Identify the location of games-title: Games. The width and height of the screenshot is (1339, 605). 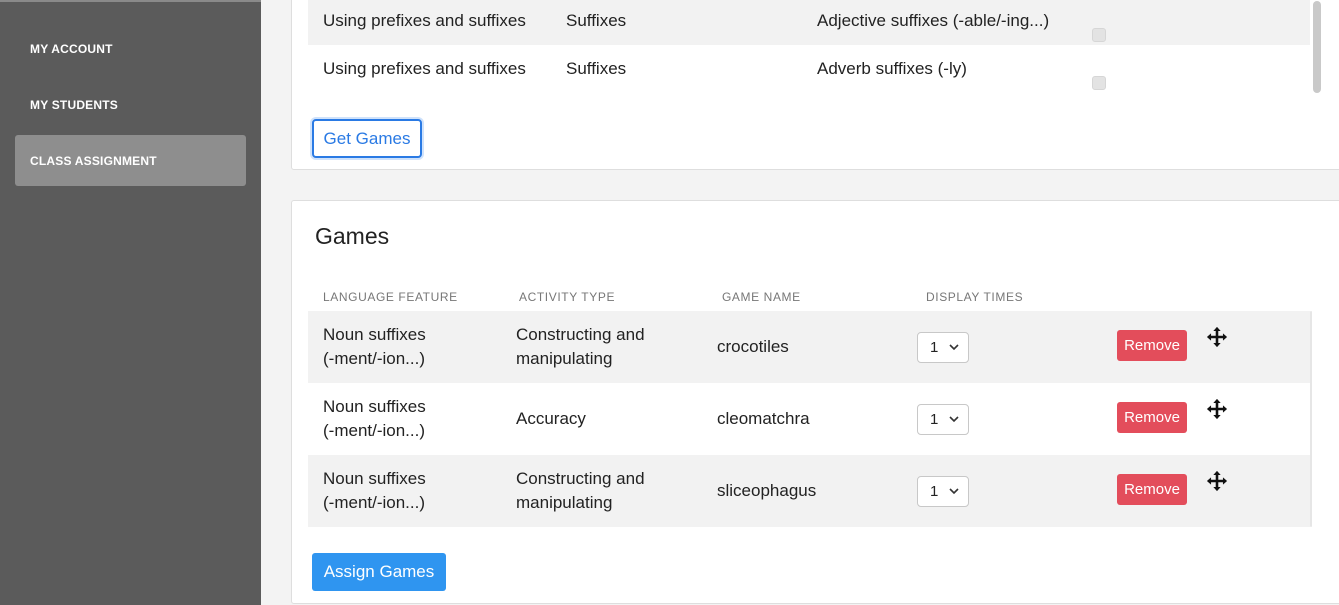
(352, 236).